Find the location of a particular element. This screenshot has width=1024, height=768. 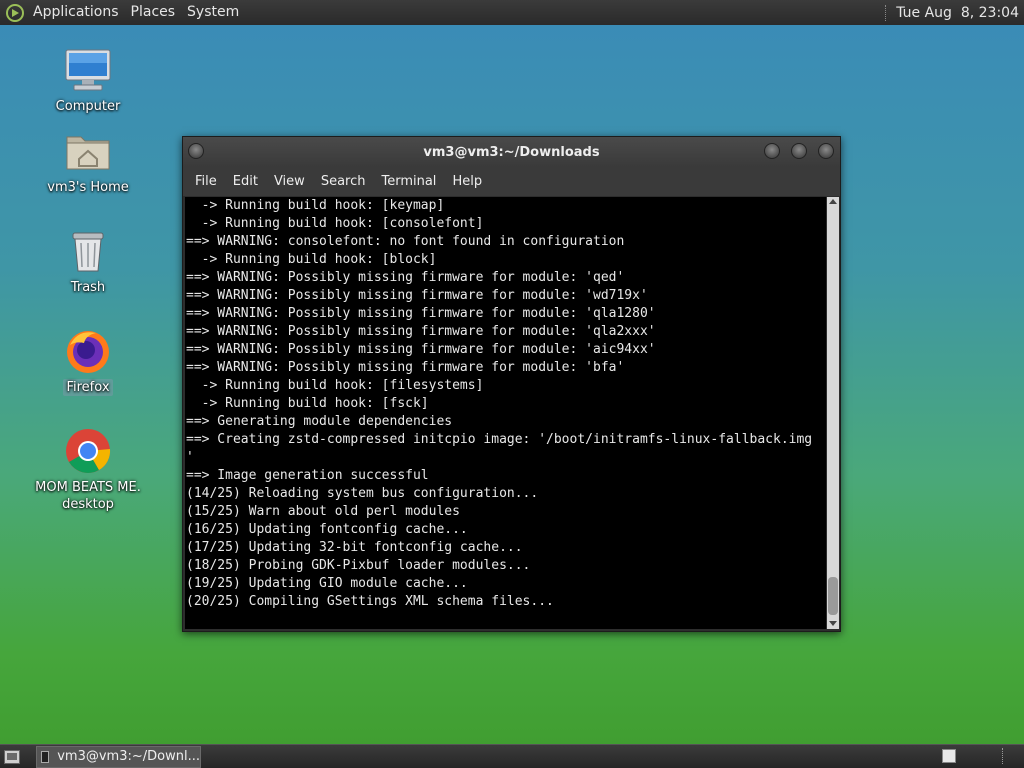

desktop-icon-trash: Trash is located at coordinates (88, 261).